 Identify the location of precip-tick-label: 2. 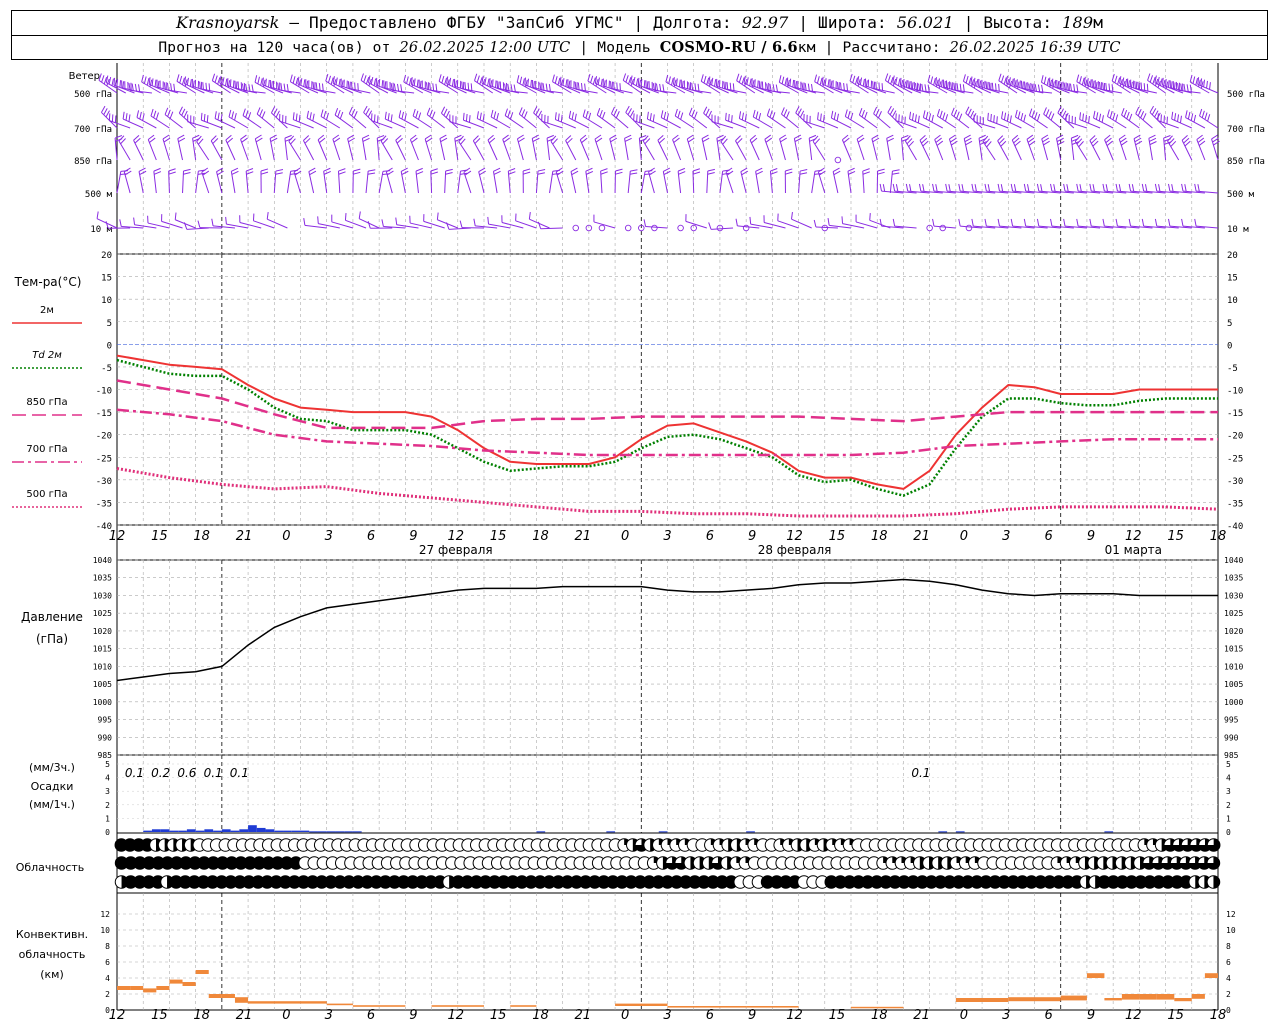
(107, 805).